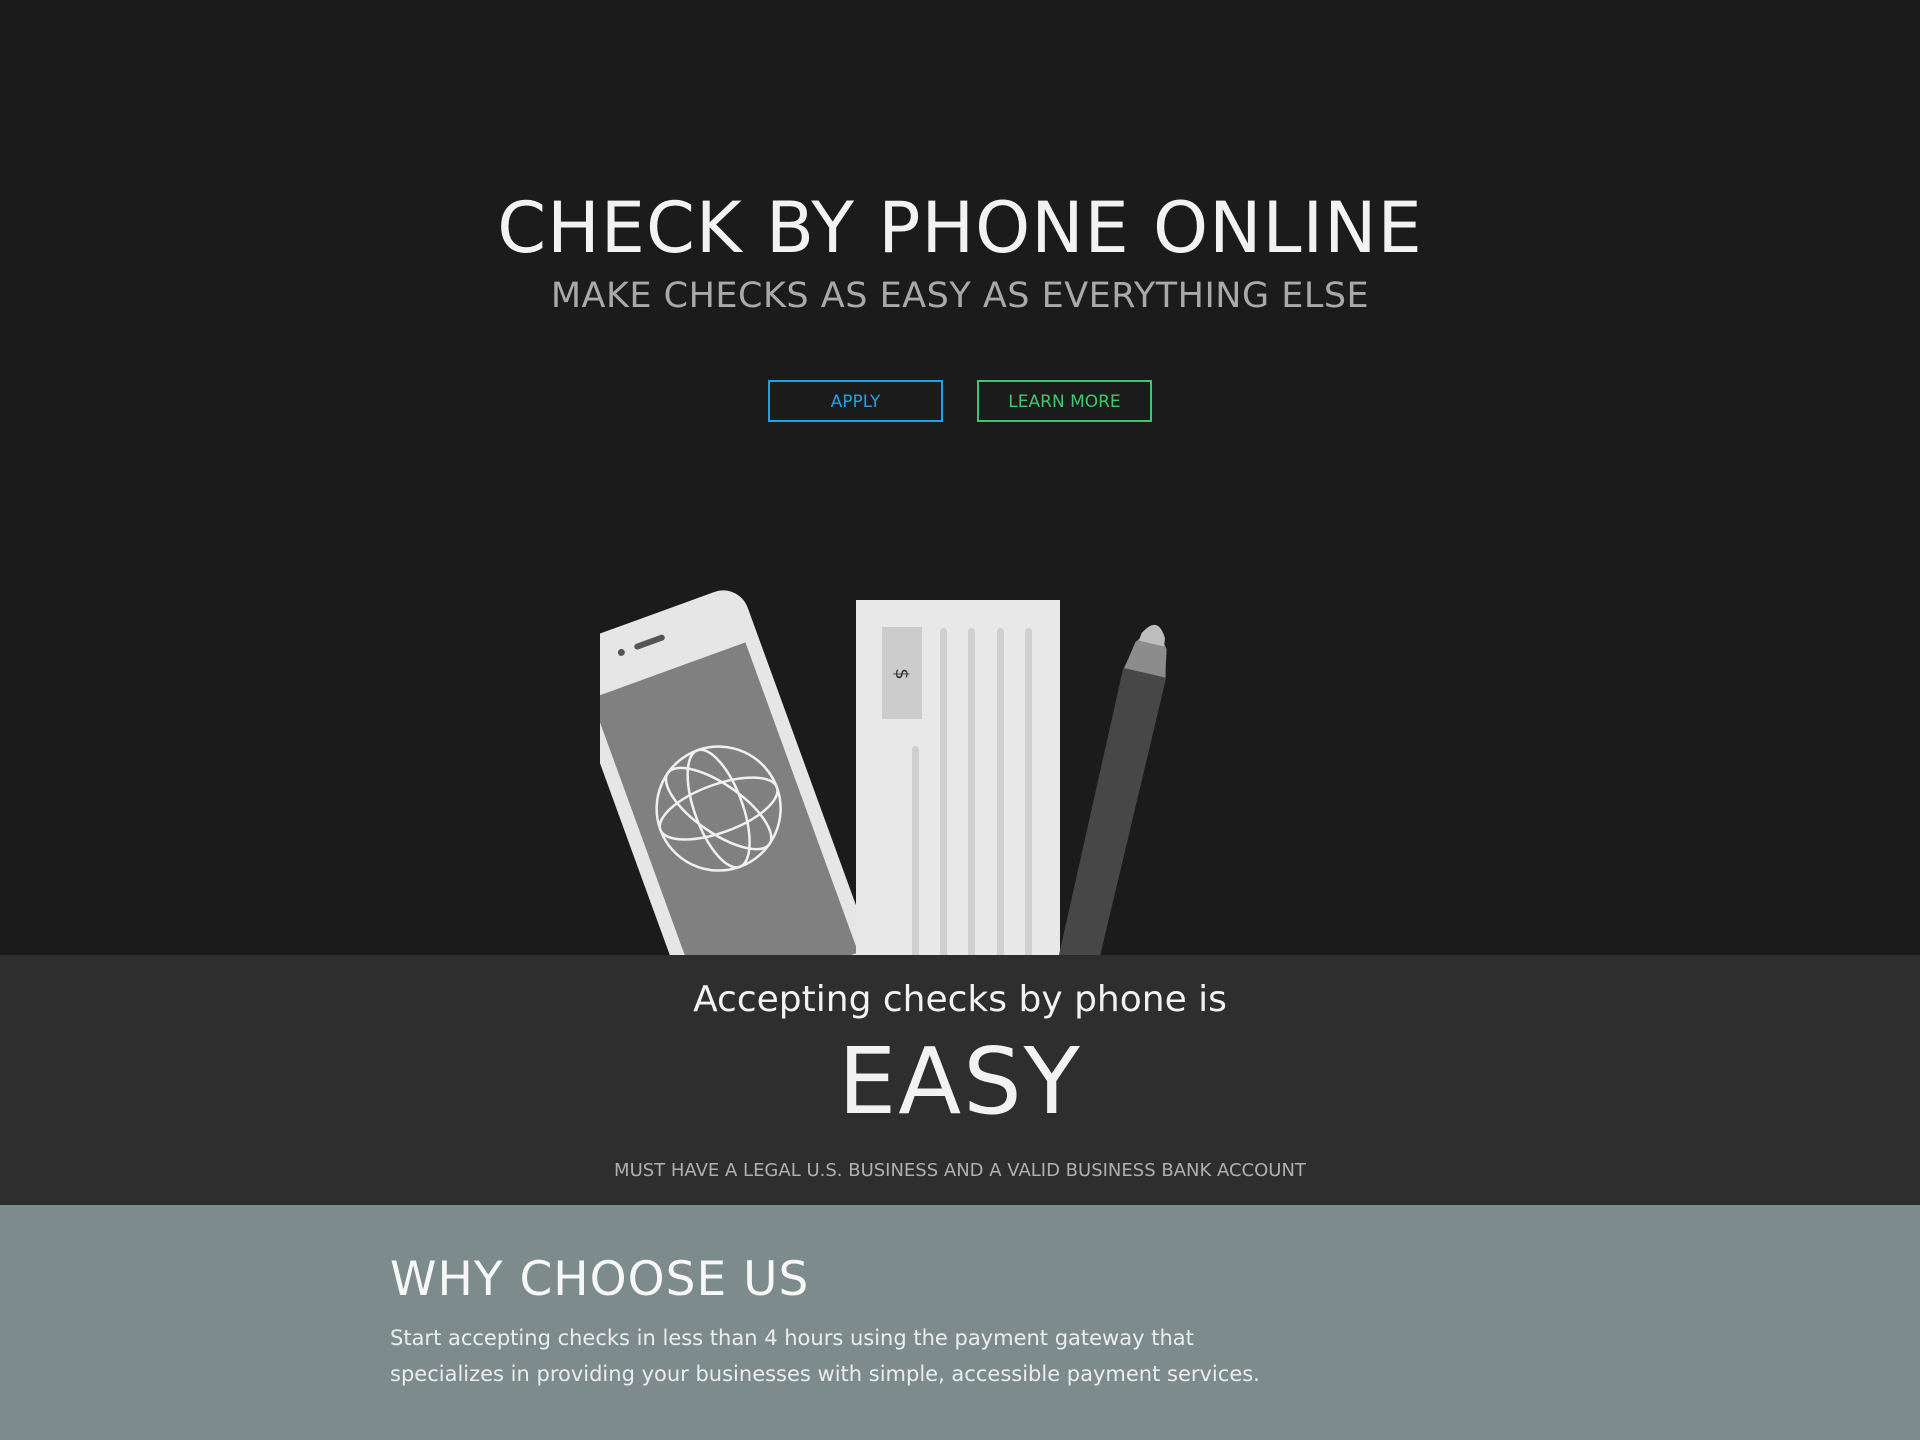 Image resolution: width=1920 pixels, height=1440 pixels. Describe the element at coordinates (960, 999) in the screenshot. I see `easy-lead-text: Accepting checks by phone is` at that location.